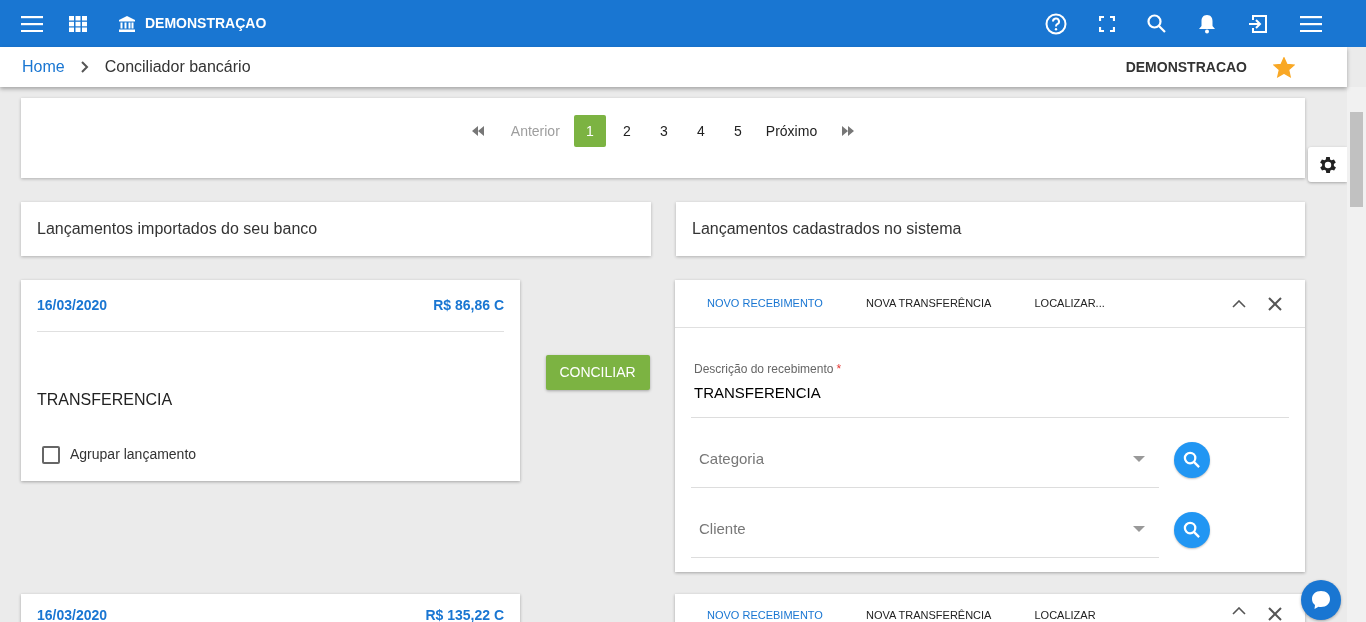 The width and height of the screenshot is (1366, 622). Describe the element at coordinates (133, 454) in the screenshot. I see `checkbox-label: Agrupar lançamento` at that location.